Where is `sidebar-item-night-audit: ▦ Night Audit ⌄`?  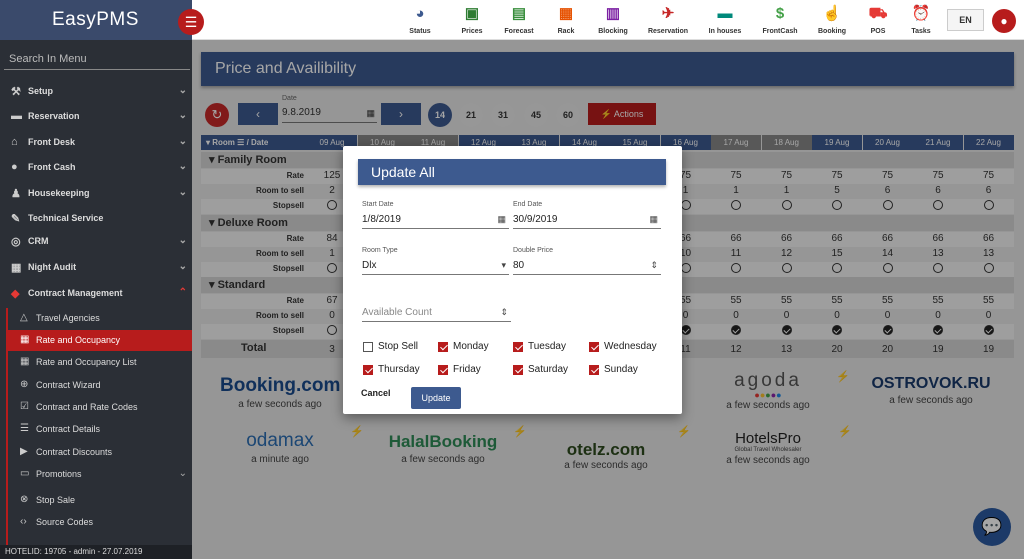
sidebar-item-night-audit: ▦ Night Audit ⌄ is located at coordinates (96, 268).